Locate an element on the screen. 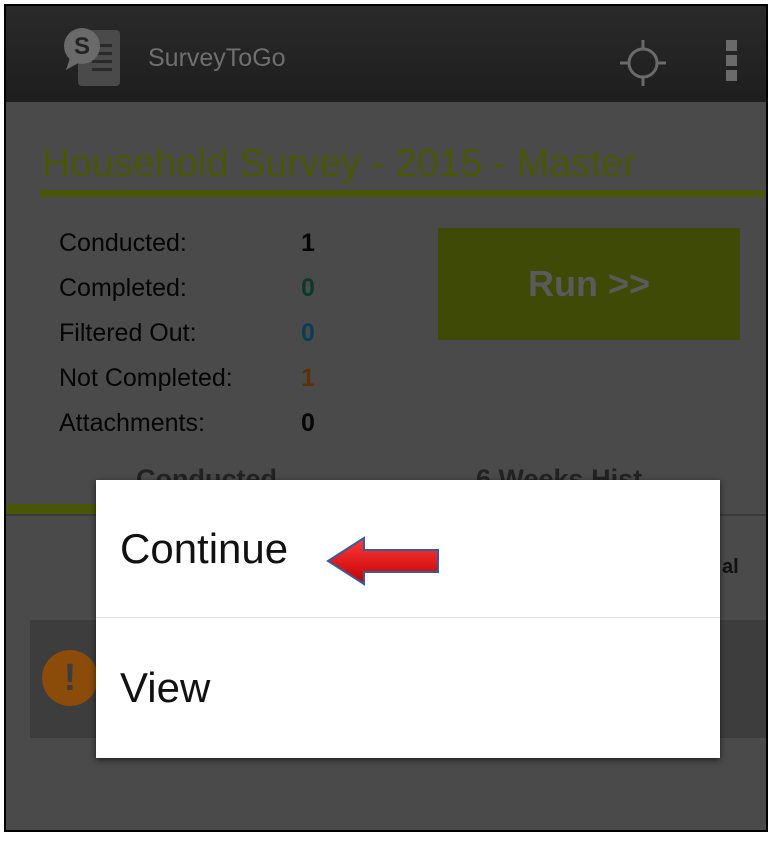 The width and height of the screenshot is (770, 857). stat-label: Completed: is located at coordinates (123, 288).